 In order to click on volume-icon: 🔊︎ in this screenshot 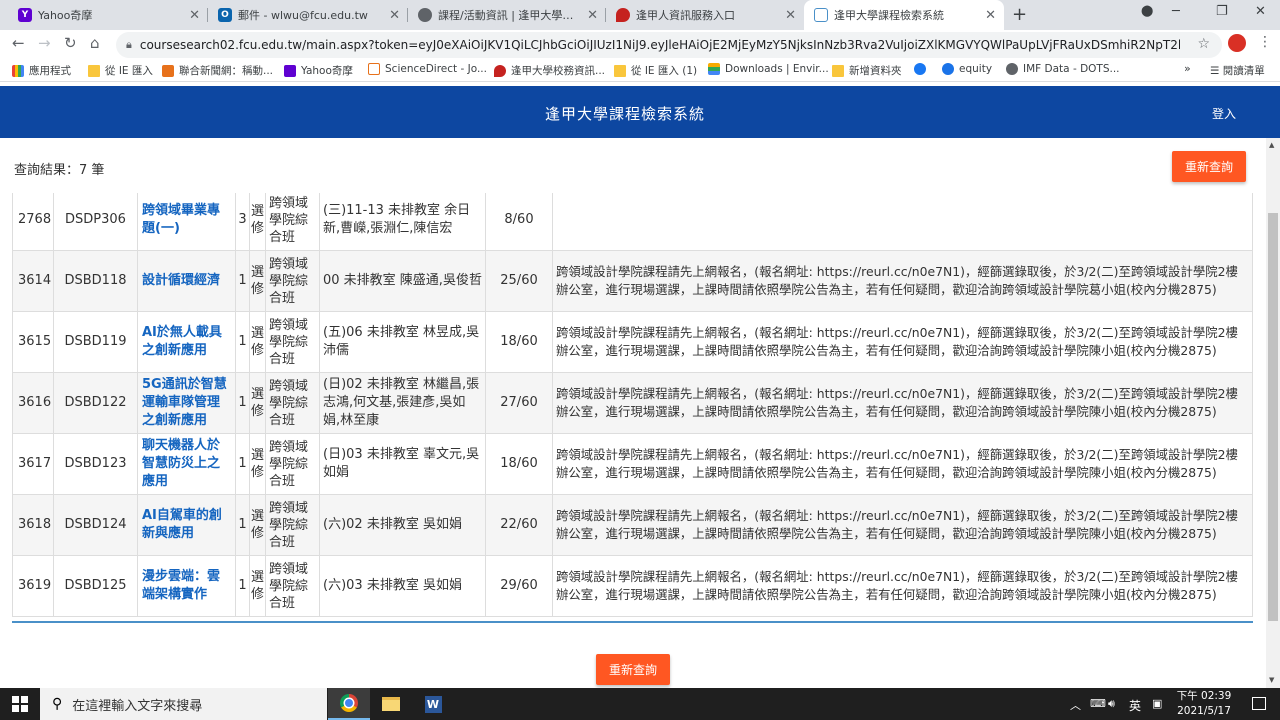, I will do `click(1111, 704)`.